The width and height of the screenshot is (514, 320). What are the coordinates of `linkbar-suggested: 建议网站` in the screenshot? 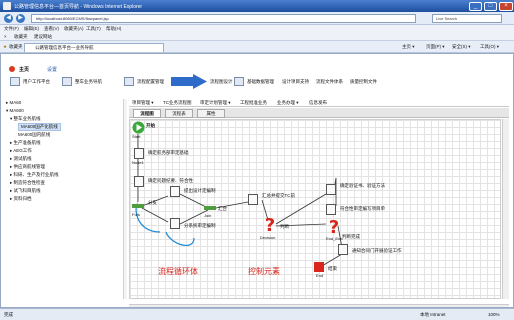 It's located at (43, 37).